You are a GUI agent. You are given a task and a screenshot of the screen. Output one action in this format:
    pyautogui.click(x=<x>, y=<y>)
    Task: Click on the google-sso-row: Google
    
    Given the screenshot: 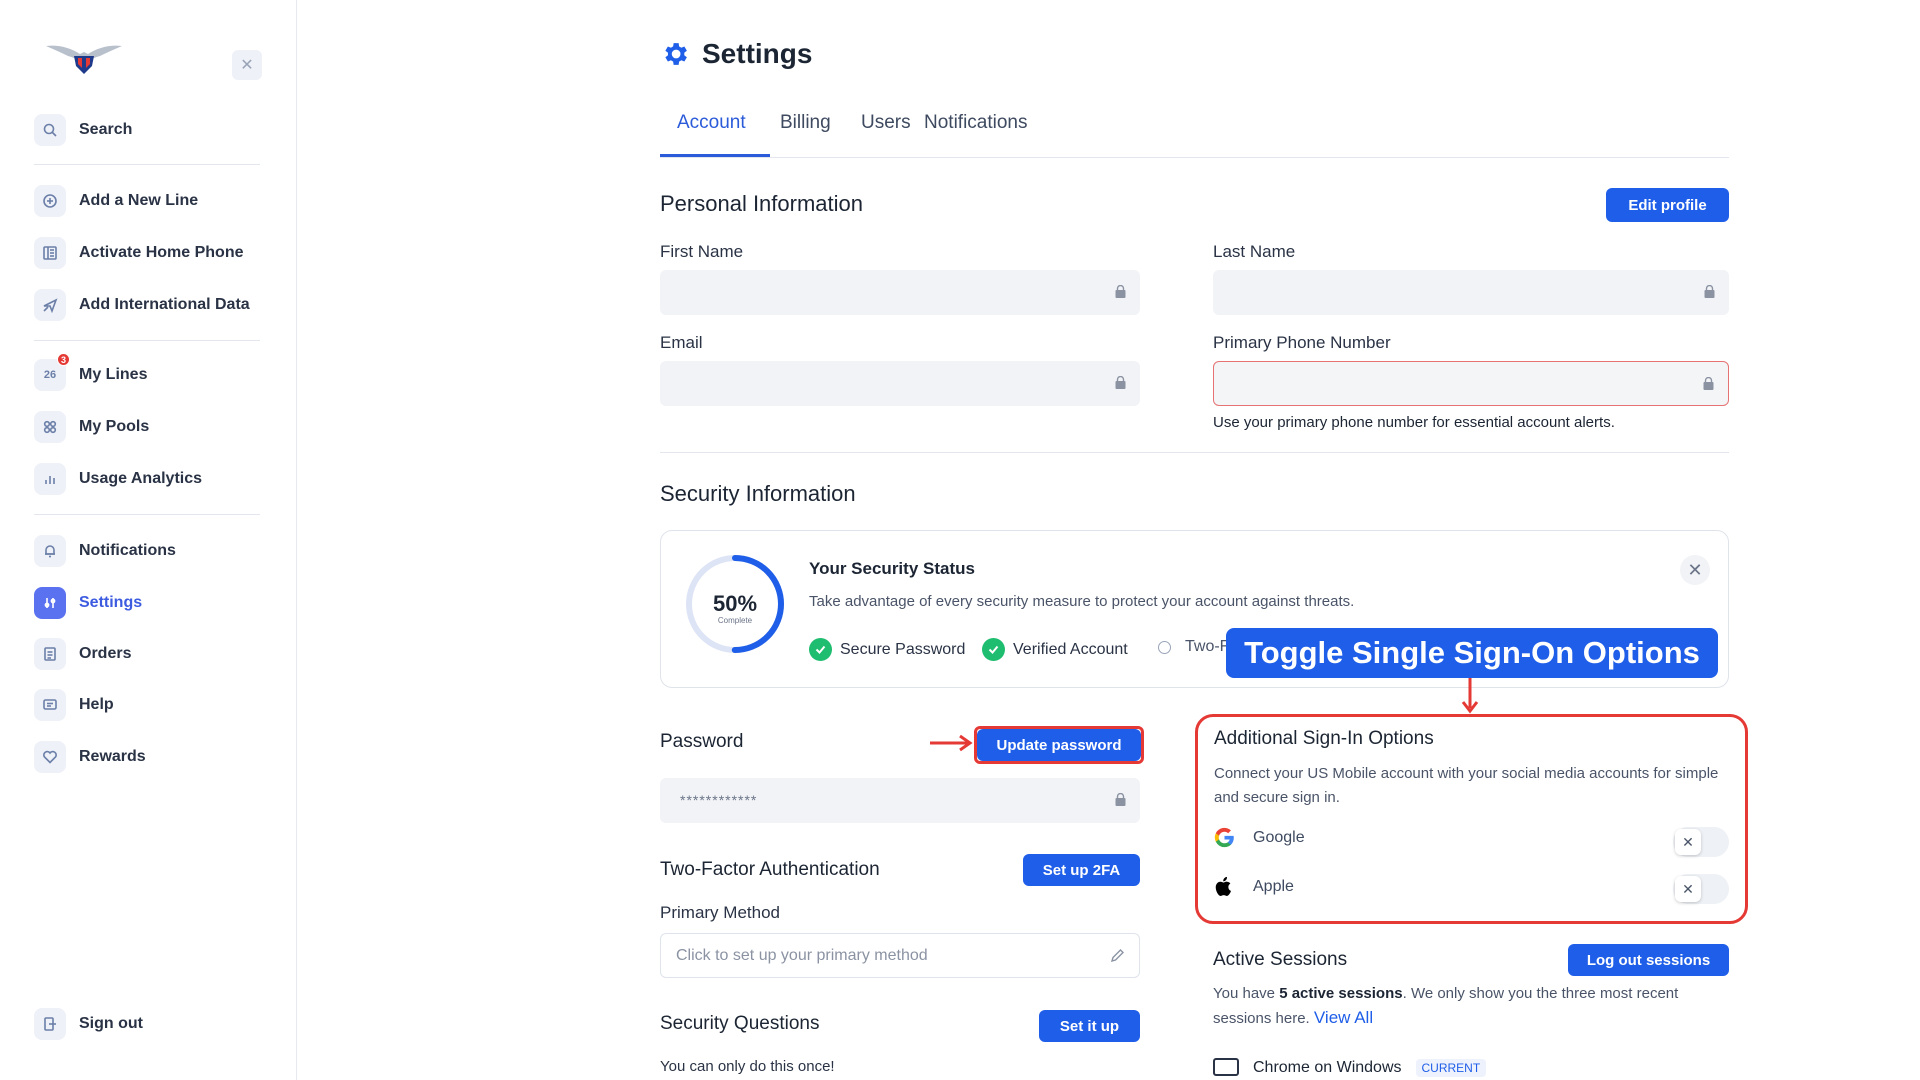 What is the action you would take?
    pyautogui.click(x=1259, y=837)
    